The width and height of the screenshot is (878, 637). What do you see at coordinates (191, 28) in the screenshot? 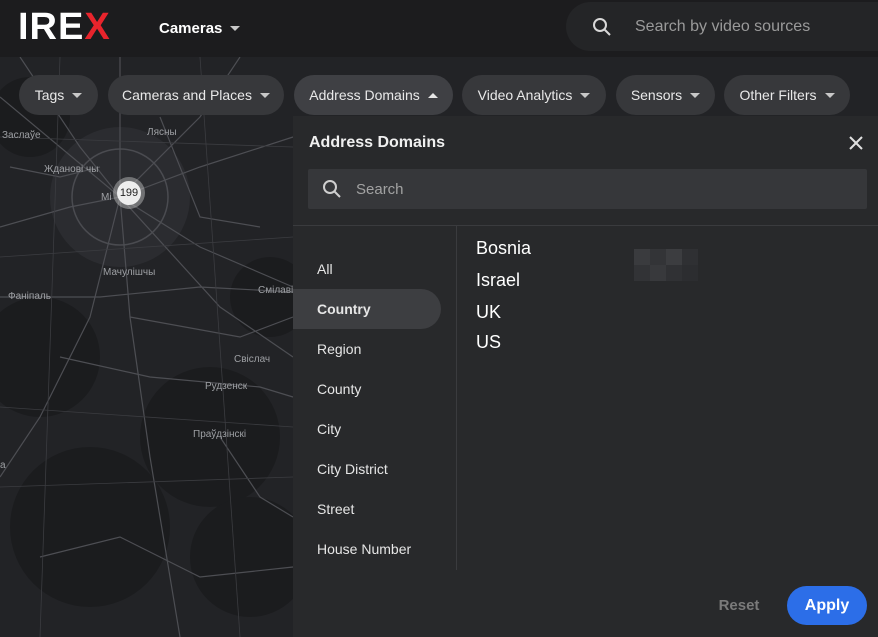
I see `cameras-menu-label: Cameras` at bounding box center [191, 28].